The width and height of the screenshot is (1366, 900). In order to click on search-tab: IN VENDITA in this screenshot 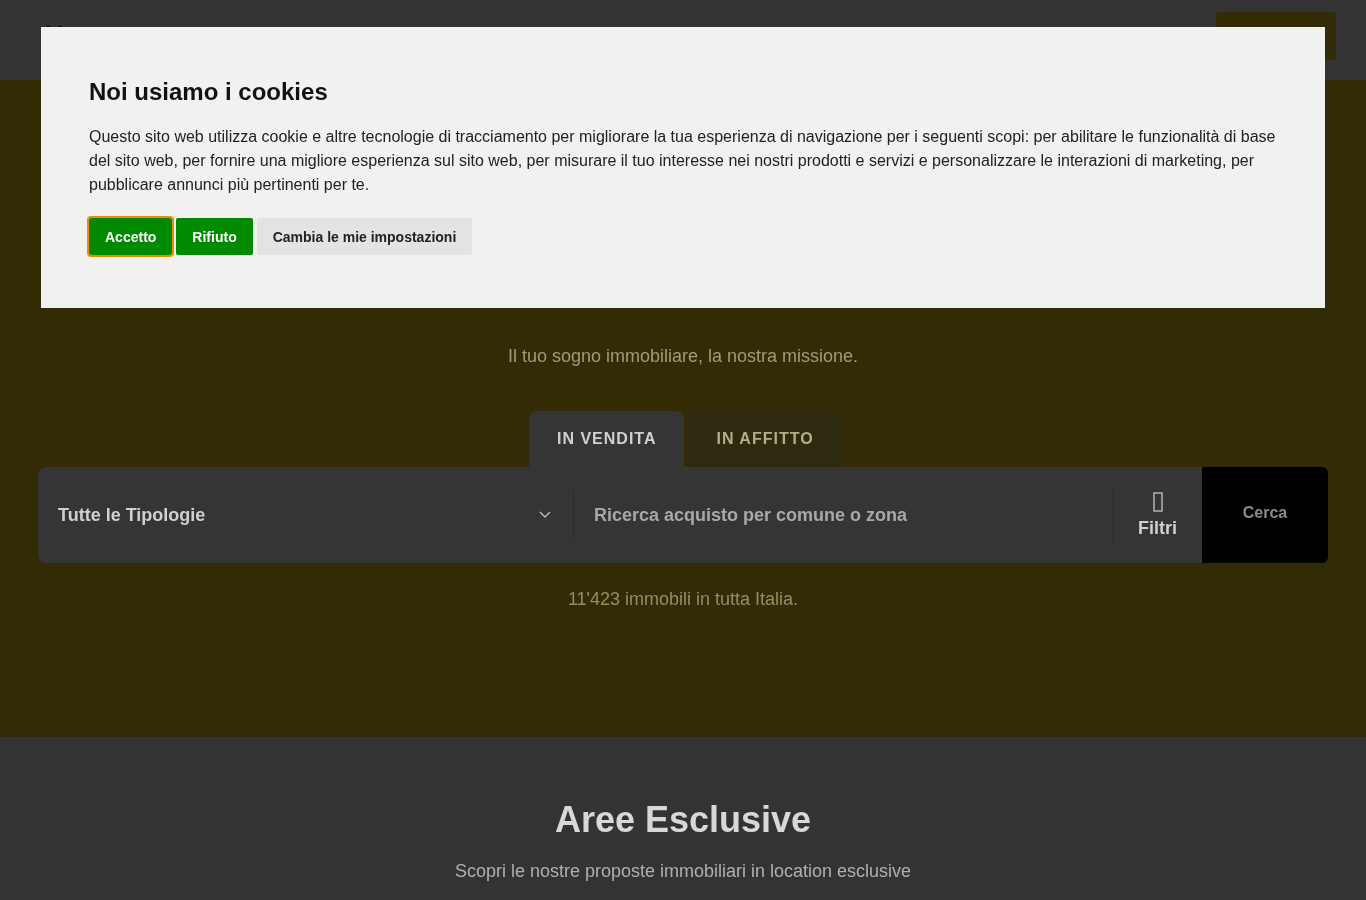, I will do `click(607, 439)`.